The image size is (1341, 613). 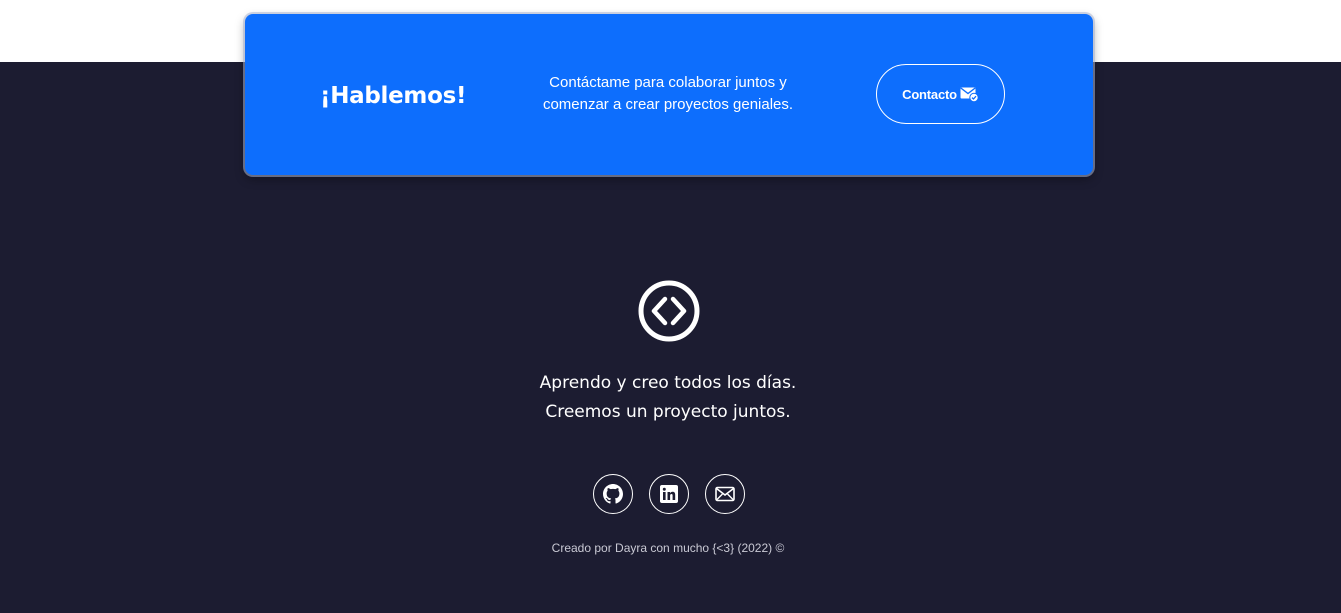 What do you see at coordinates (668, 383) in the screenshot?
I see `footer-tagline-line-1: Aprendo y creo todos los días.` at bounding box center [668, 383].